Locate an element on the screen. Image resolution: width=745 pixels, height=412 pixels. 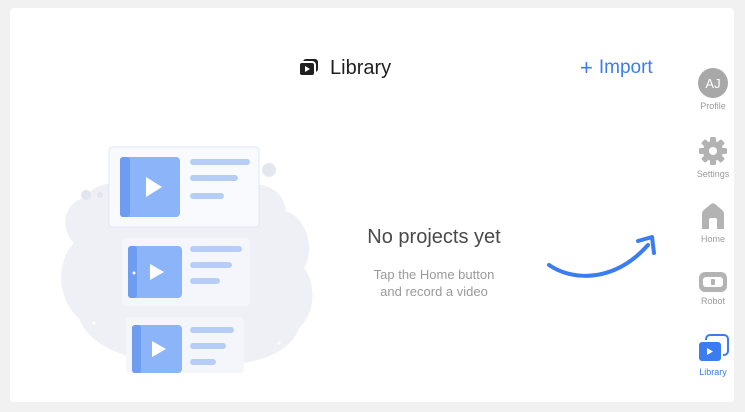
empty-state-hint-line1: Tap the Home button is located at coordinates (434, 274).